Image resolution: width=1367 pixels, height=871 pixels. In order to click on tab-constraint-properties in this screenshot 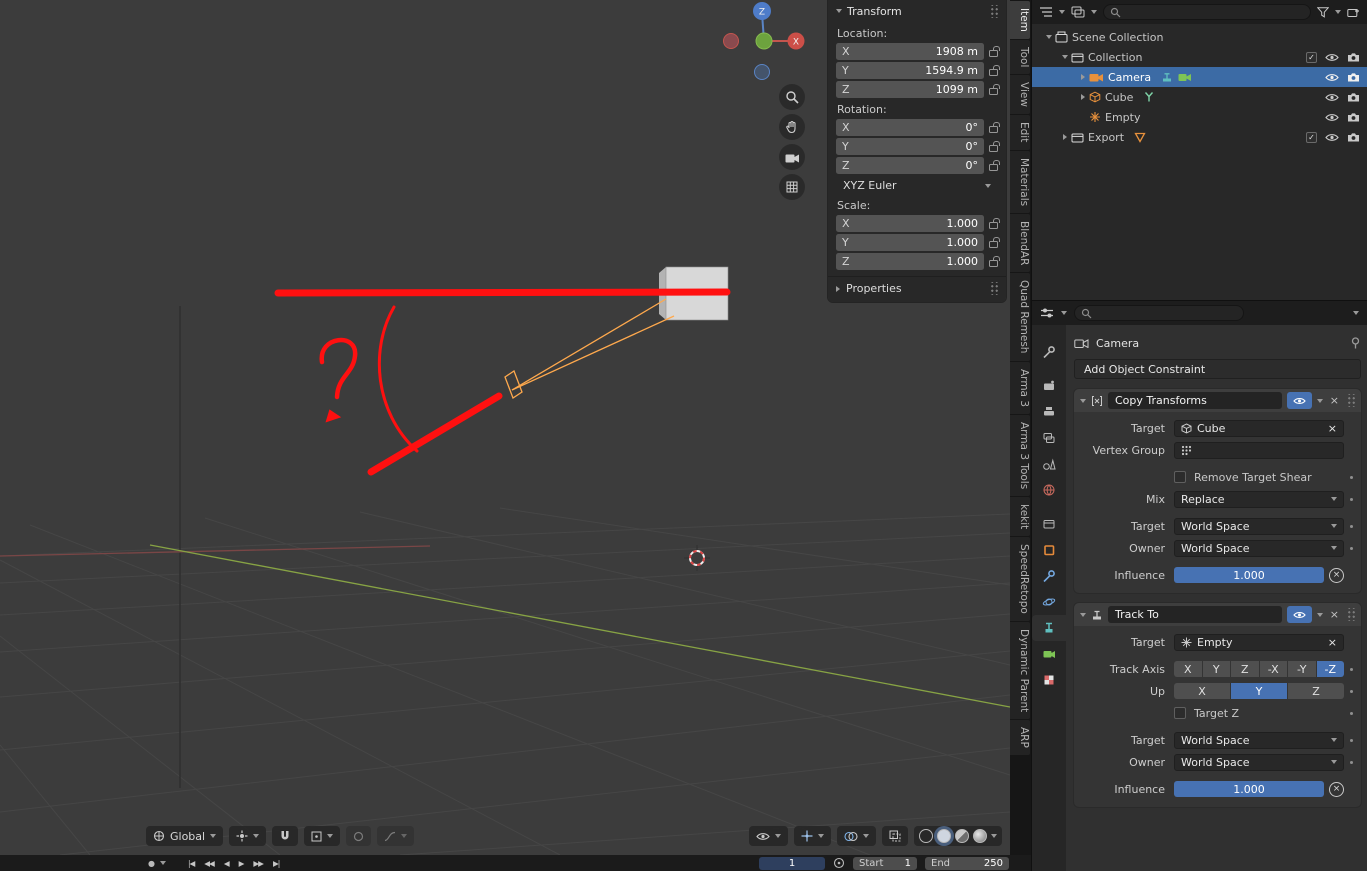, I will do `click(1049, 628)`.